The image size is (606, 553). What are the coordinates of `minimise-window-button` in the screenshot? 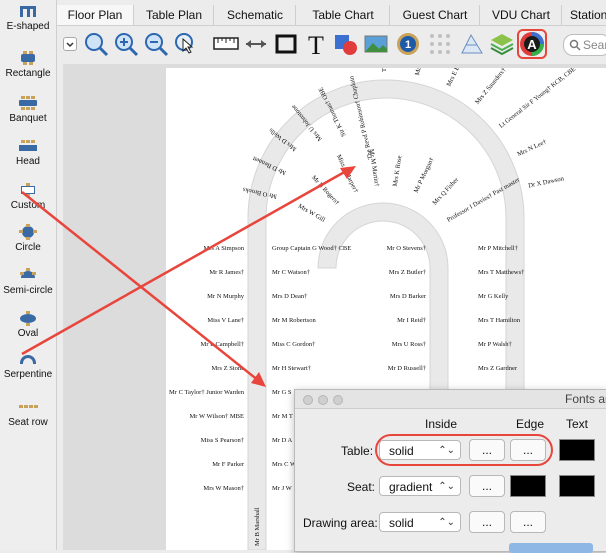 It's located at (323, 400).